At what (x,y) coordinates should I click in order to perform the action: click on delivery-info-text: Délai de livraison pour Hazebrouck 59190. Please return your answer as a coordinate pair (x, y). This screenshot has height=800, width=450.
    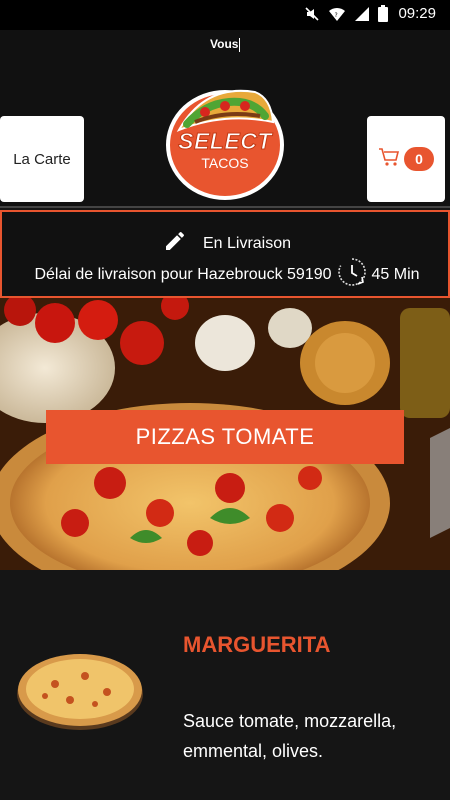
    Looking at the image, I should click on (183, 274).